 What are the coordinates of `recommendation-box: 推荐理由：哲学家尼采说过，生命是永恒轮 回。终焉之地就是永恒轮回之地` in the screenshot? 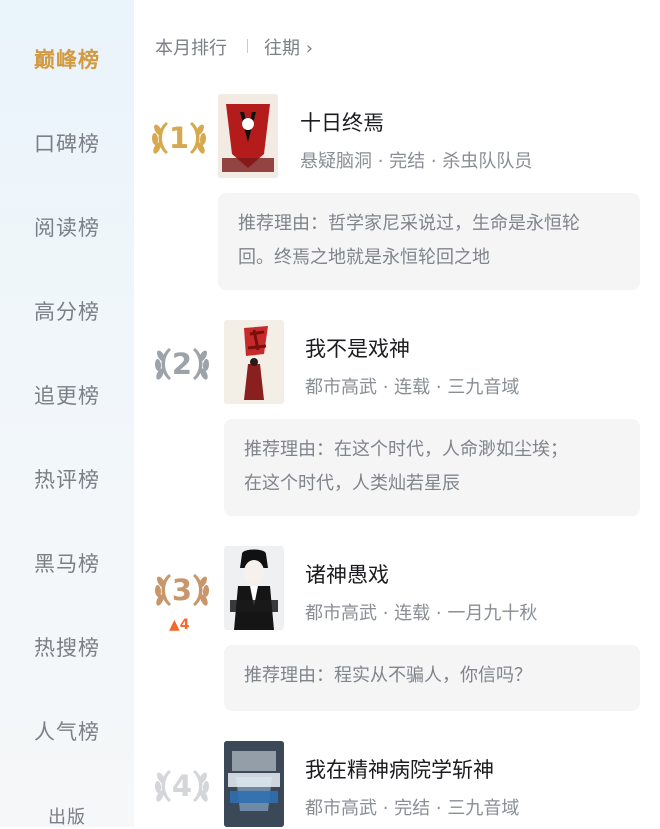 It's located at (429, 241).